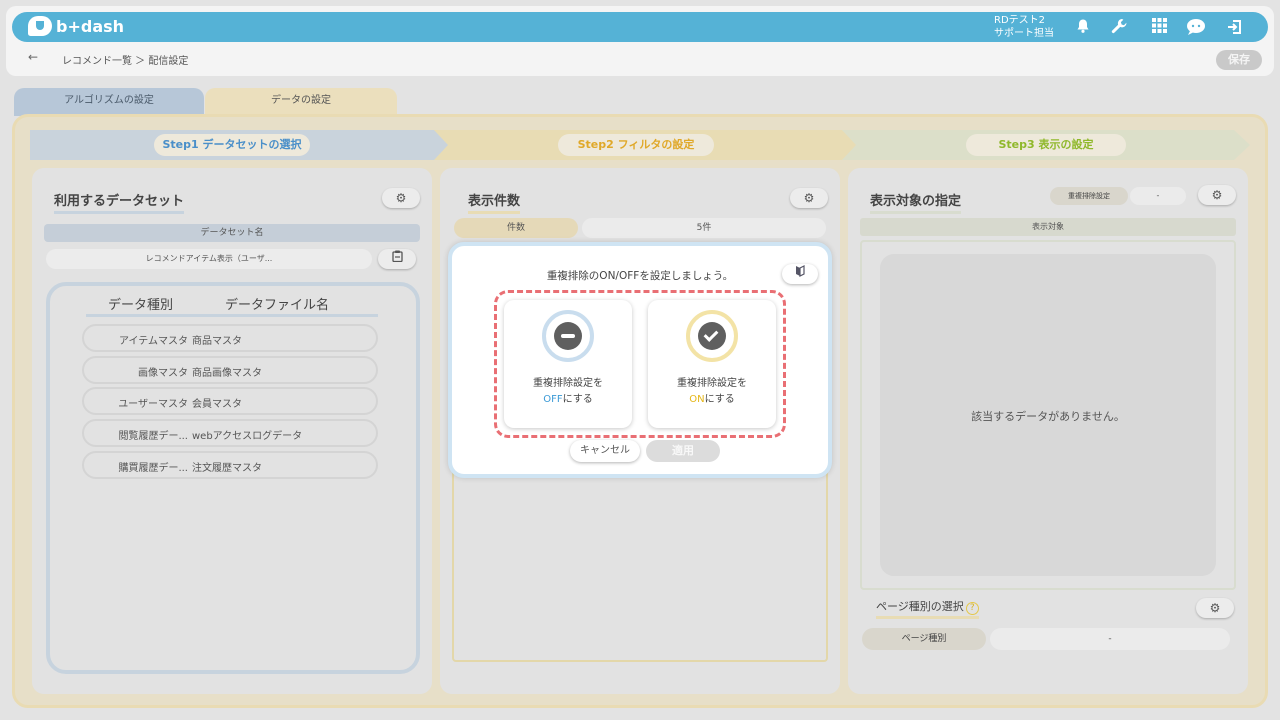 This screenshot has height=720, width=1280. I want to click on dataset-row: 画像マスタ 商品画像マスタ, so click(230, 370).